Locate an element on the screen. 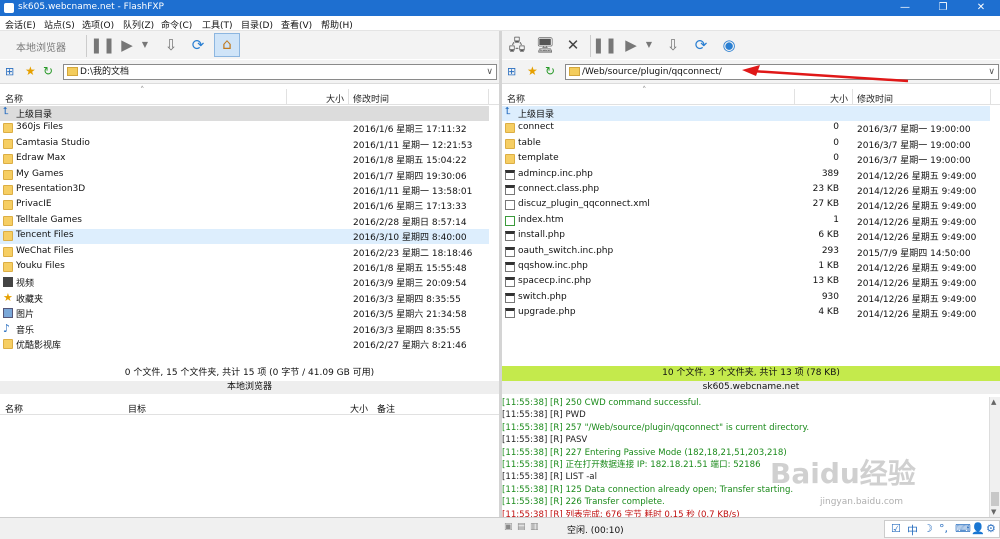  log-scrollbar: ▲ ▼ is located at coordinates (994, 457).